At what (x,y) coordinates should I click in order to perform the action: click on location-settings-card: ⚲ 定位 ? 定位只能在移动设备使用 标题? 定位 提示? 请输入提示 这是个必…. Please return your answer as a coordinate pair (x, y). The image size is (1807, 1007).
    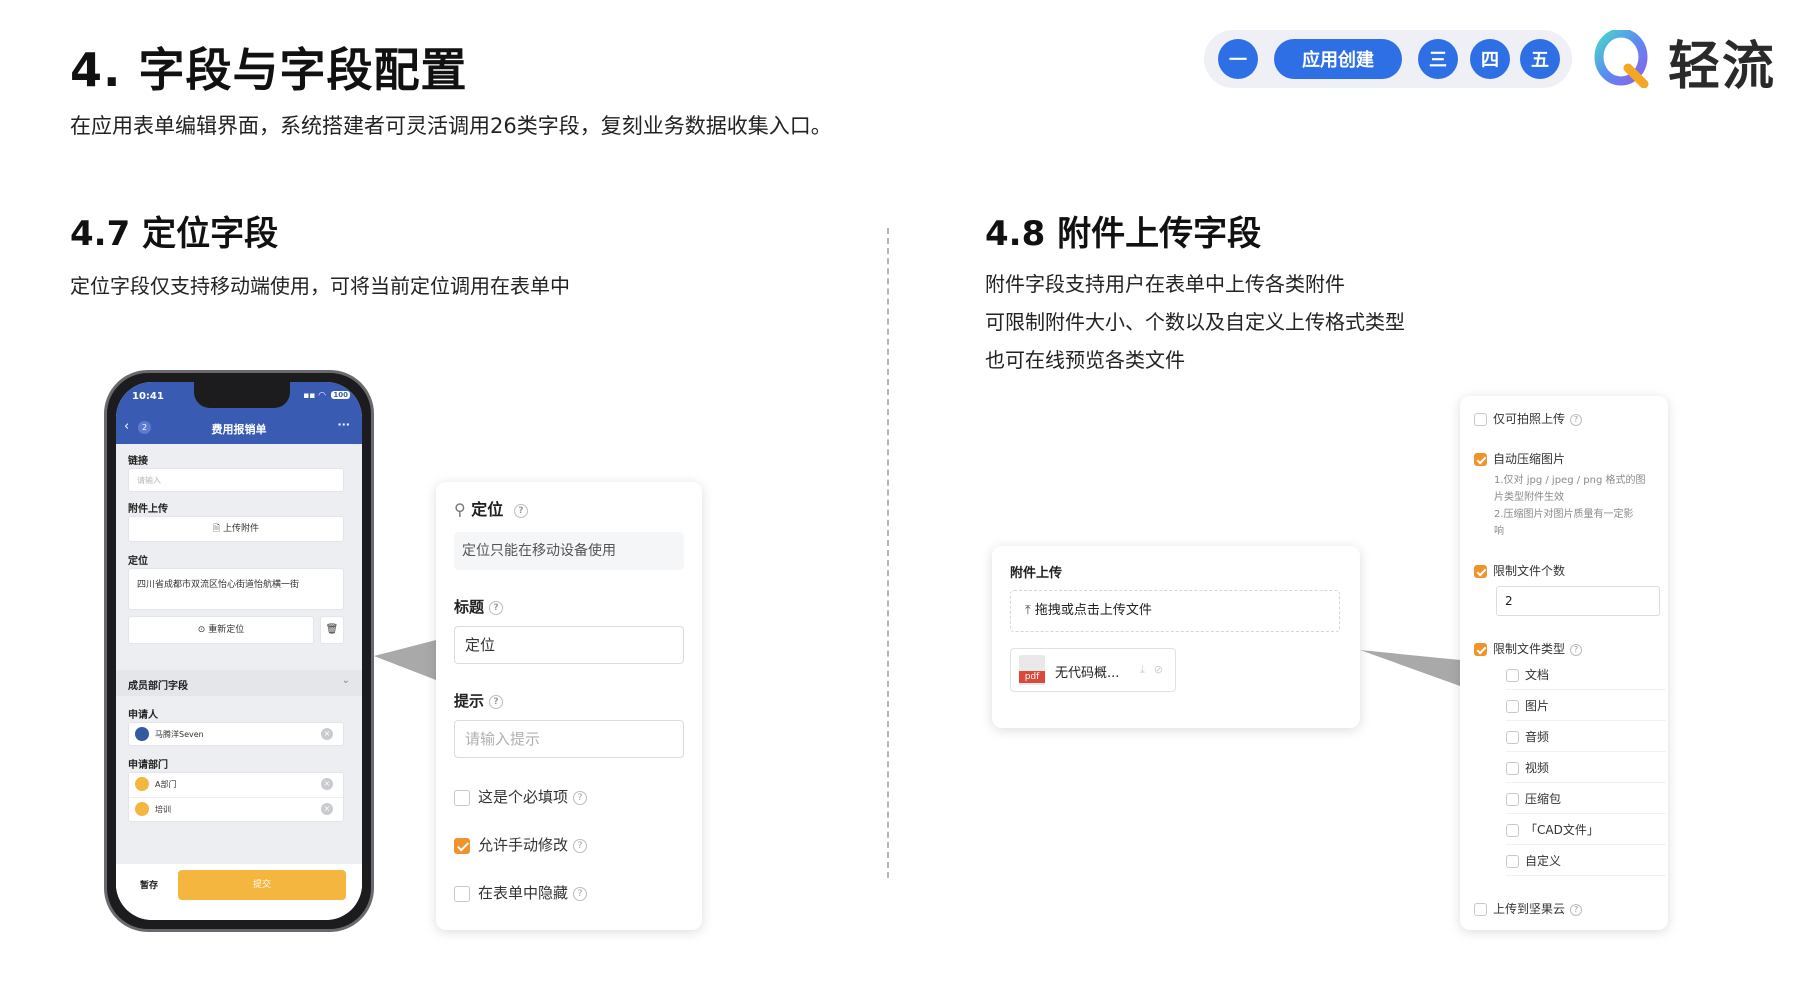
    Looking at the image, I should click on (569, 706).